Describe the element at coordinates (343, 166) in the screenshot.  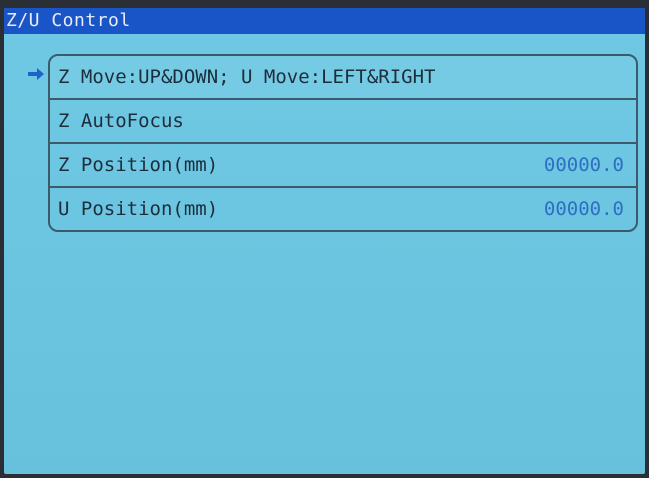
I see `menu-item-z-position: Z Position(mm) 00000.0` at that location.